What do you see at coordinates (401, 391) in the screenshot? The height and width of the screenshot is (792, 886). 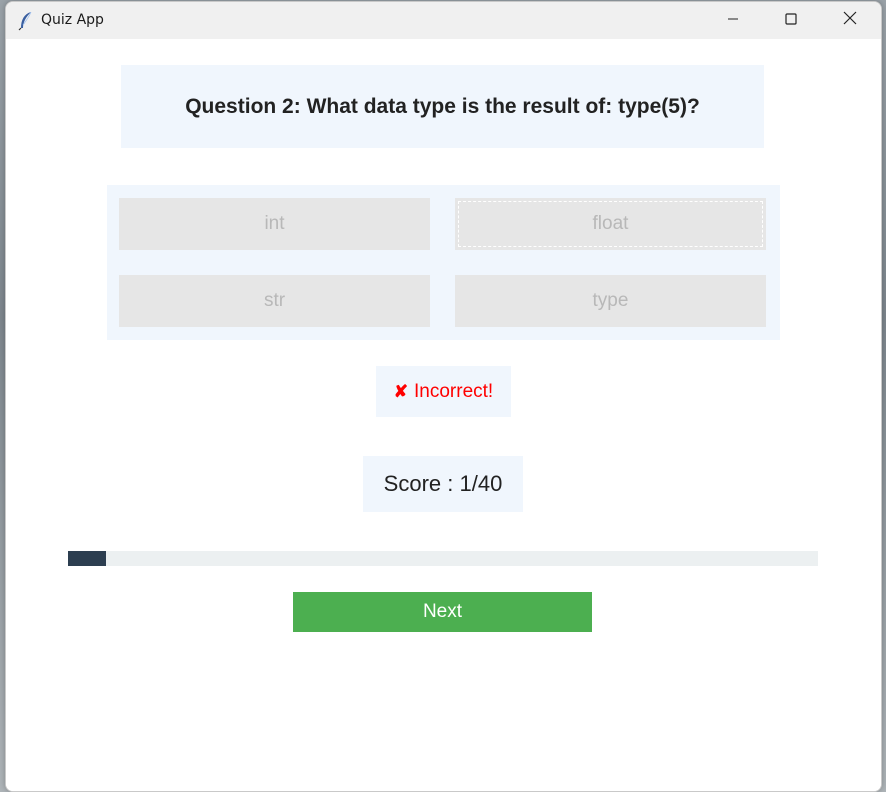 I see `cross-mark-icon: ✘` at bounding box center [401, 391].